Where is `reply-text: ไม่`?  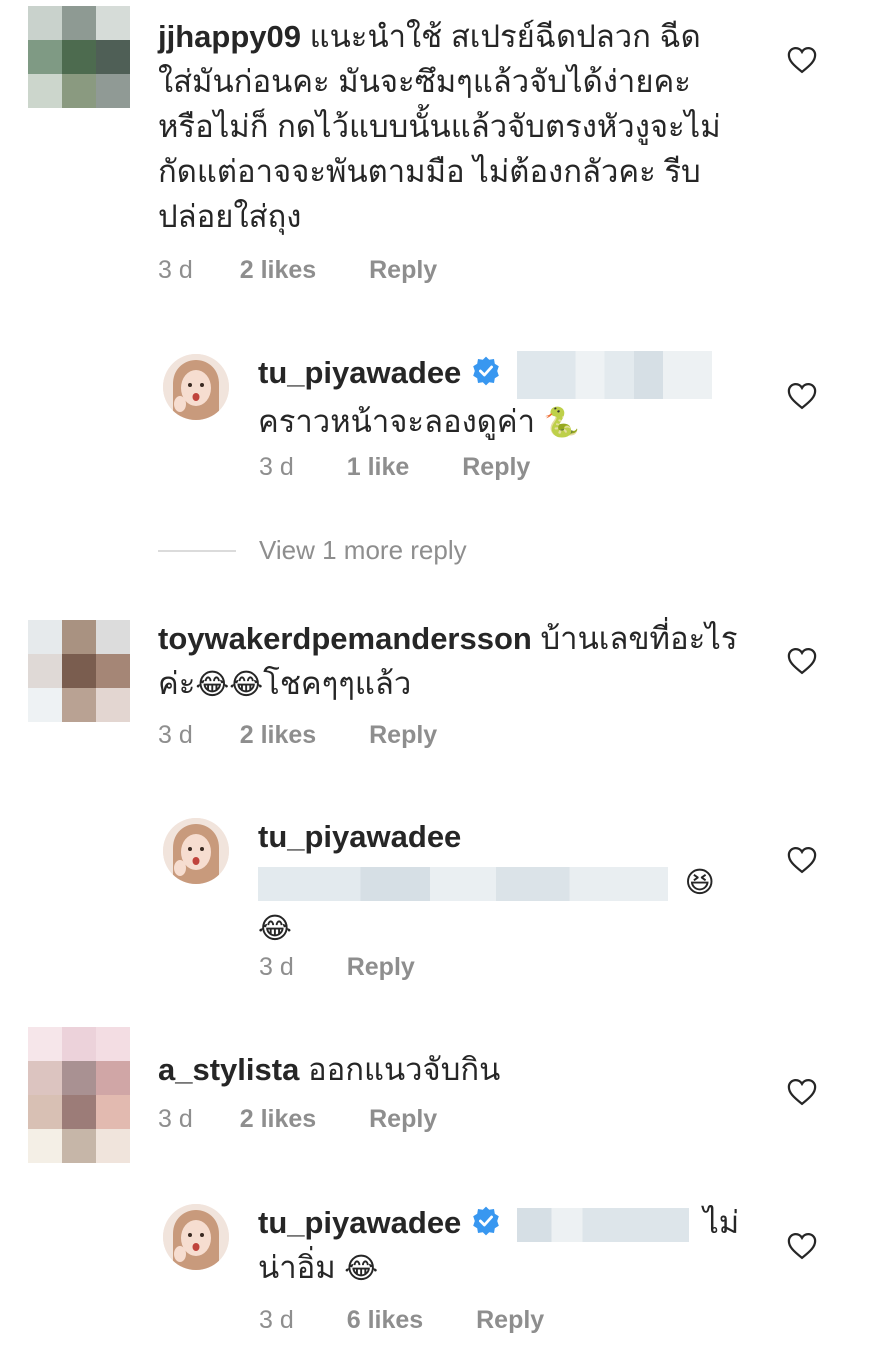
reply-text: ไม่ is located at coordinates (721, 1222).